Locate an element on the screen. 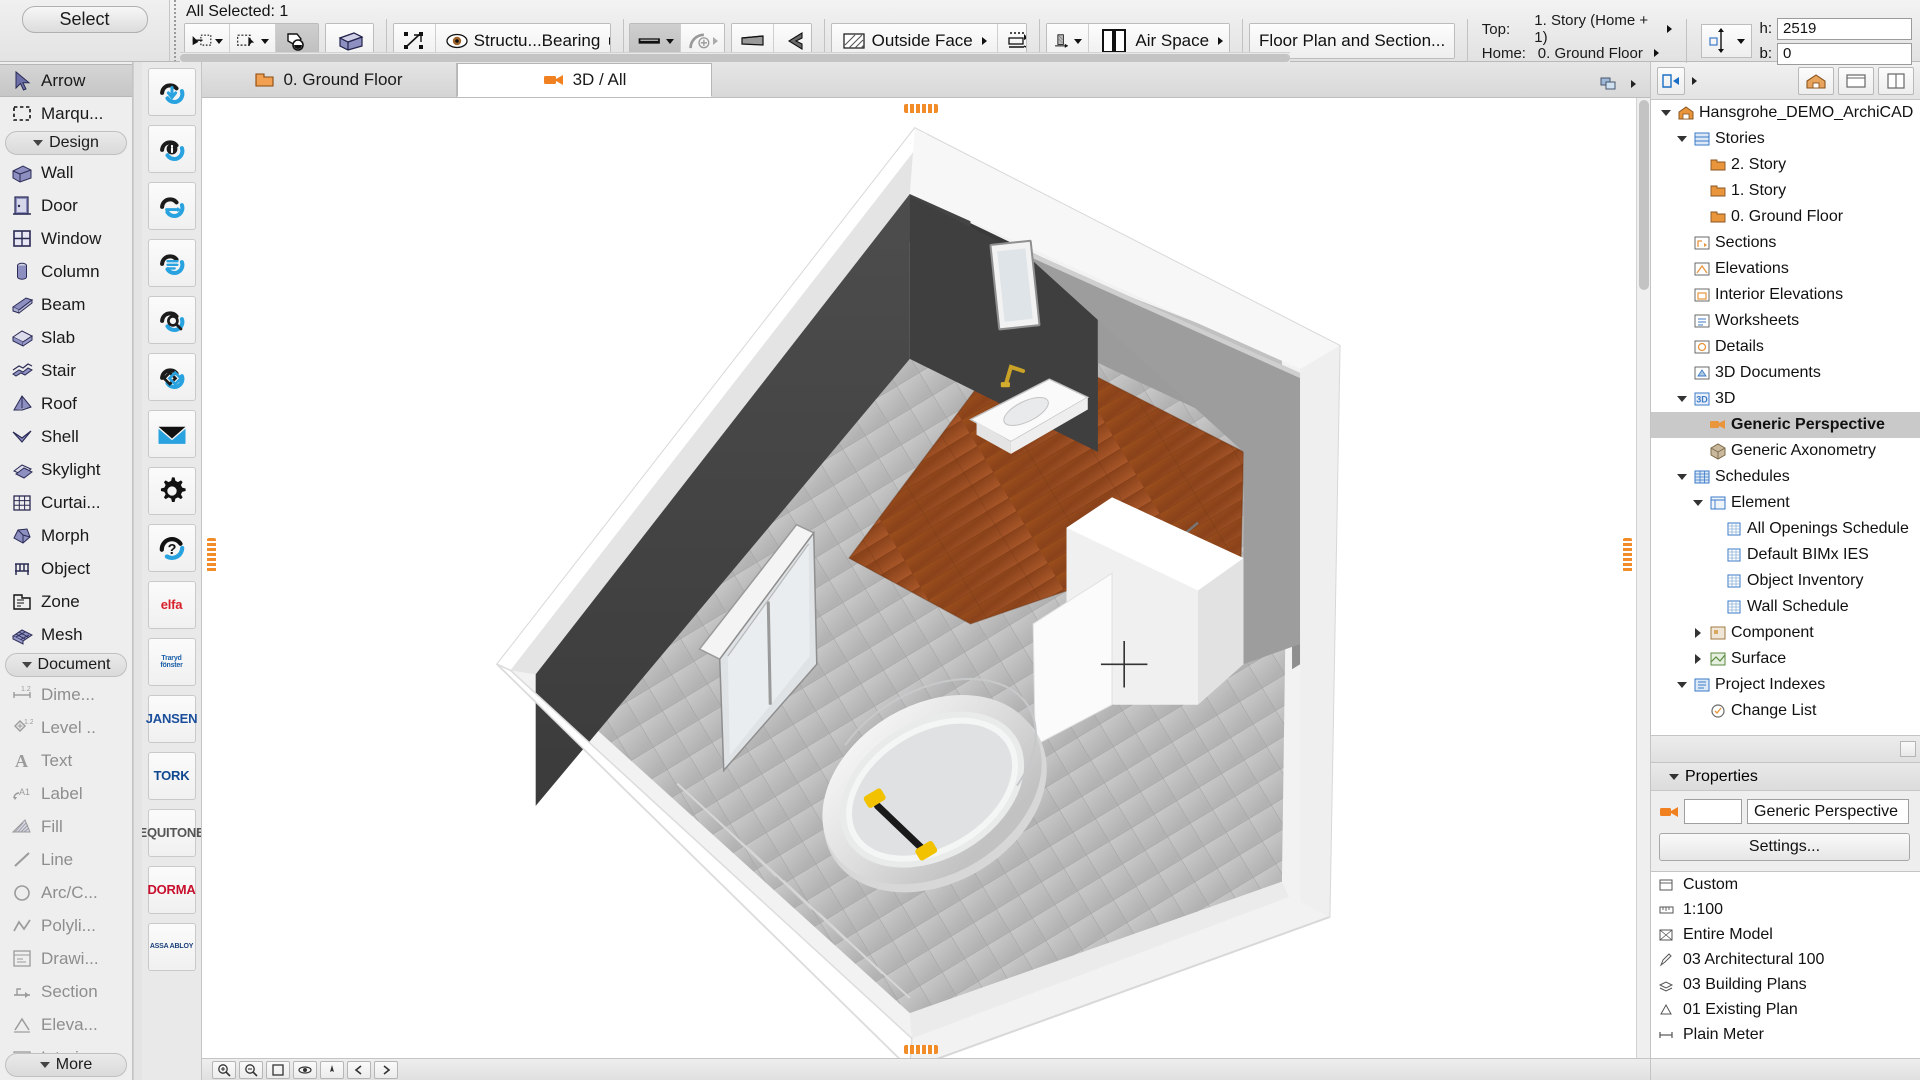 The image size is (1920, 1080). toolbox-item-wall: Wall is located at coordinates (66, 173).